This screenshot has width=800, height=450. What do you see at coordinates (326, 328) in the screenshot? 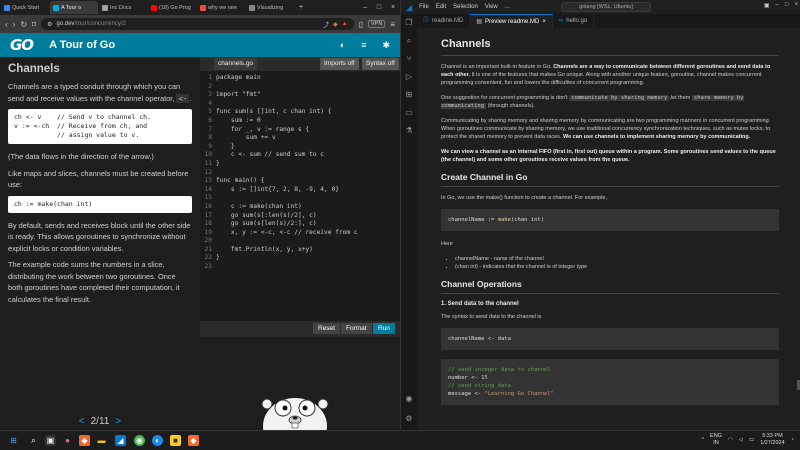
I see `reset-button: Reset` at bounding box center [326, 328].